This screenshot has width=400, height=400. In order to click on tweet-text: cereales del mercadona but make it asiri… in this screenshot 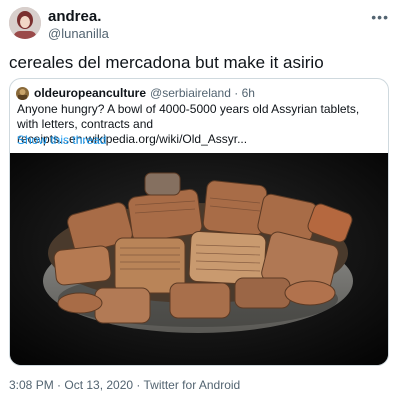, I will do `click(166, 62)`.